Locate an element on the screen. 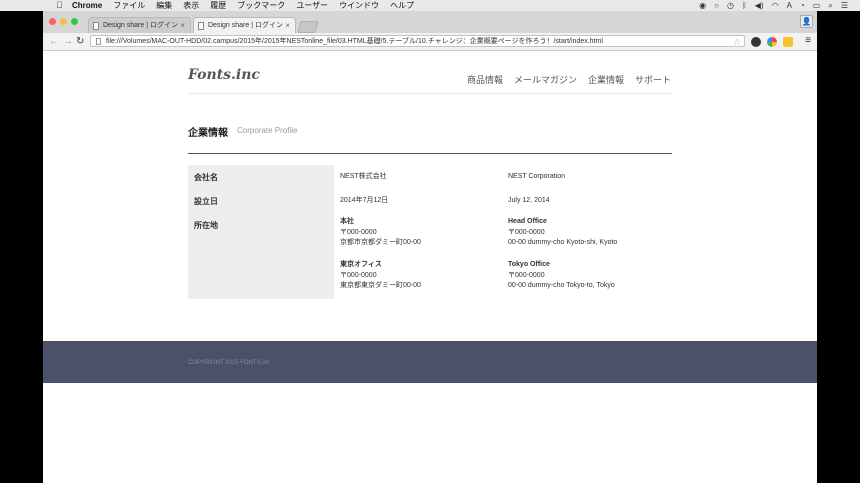 This screenshot has height=483, width=860. hq-street-ja: 京都市京都ダミー町00-00 is located at coordinates (380, 242).